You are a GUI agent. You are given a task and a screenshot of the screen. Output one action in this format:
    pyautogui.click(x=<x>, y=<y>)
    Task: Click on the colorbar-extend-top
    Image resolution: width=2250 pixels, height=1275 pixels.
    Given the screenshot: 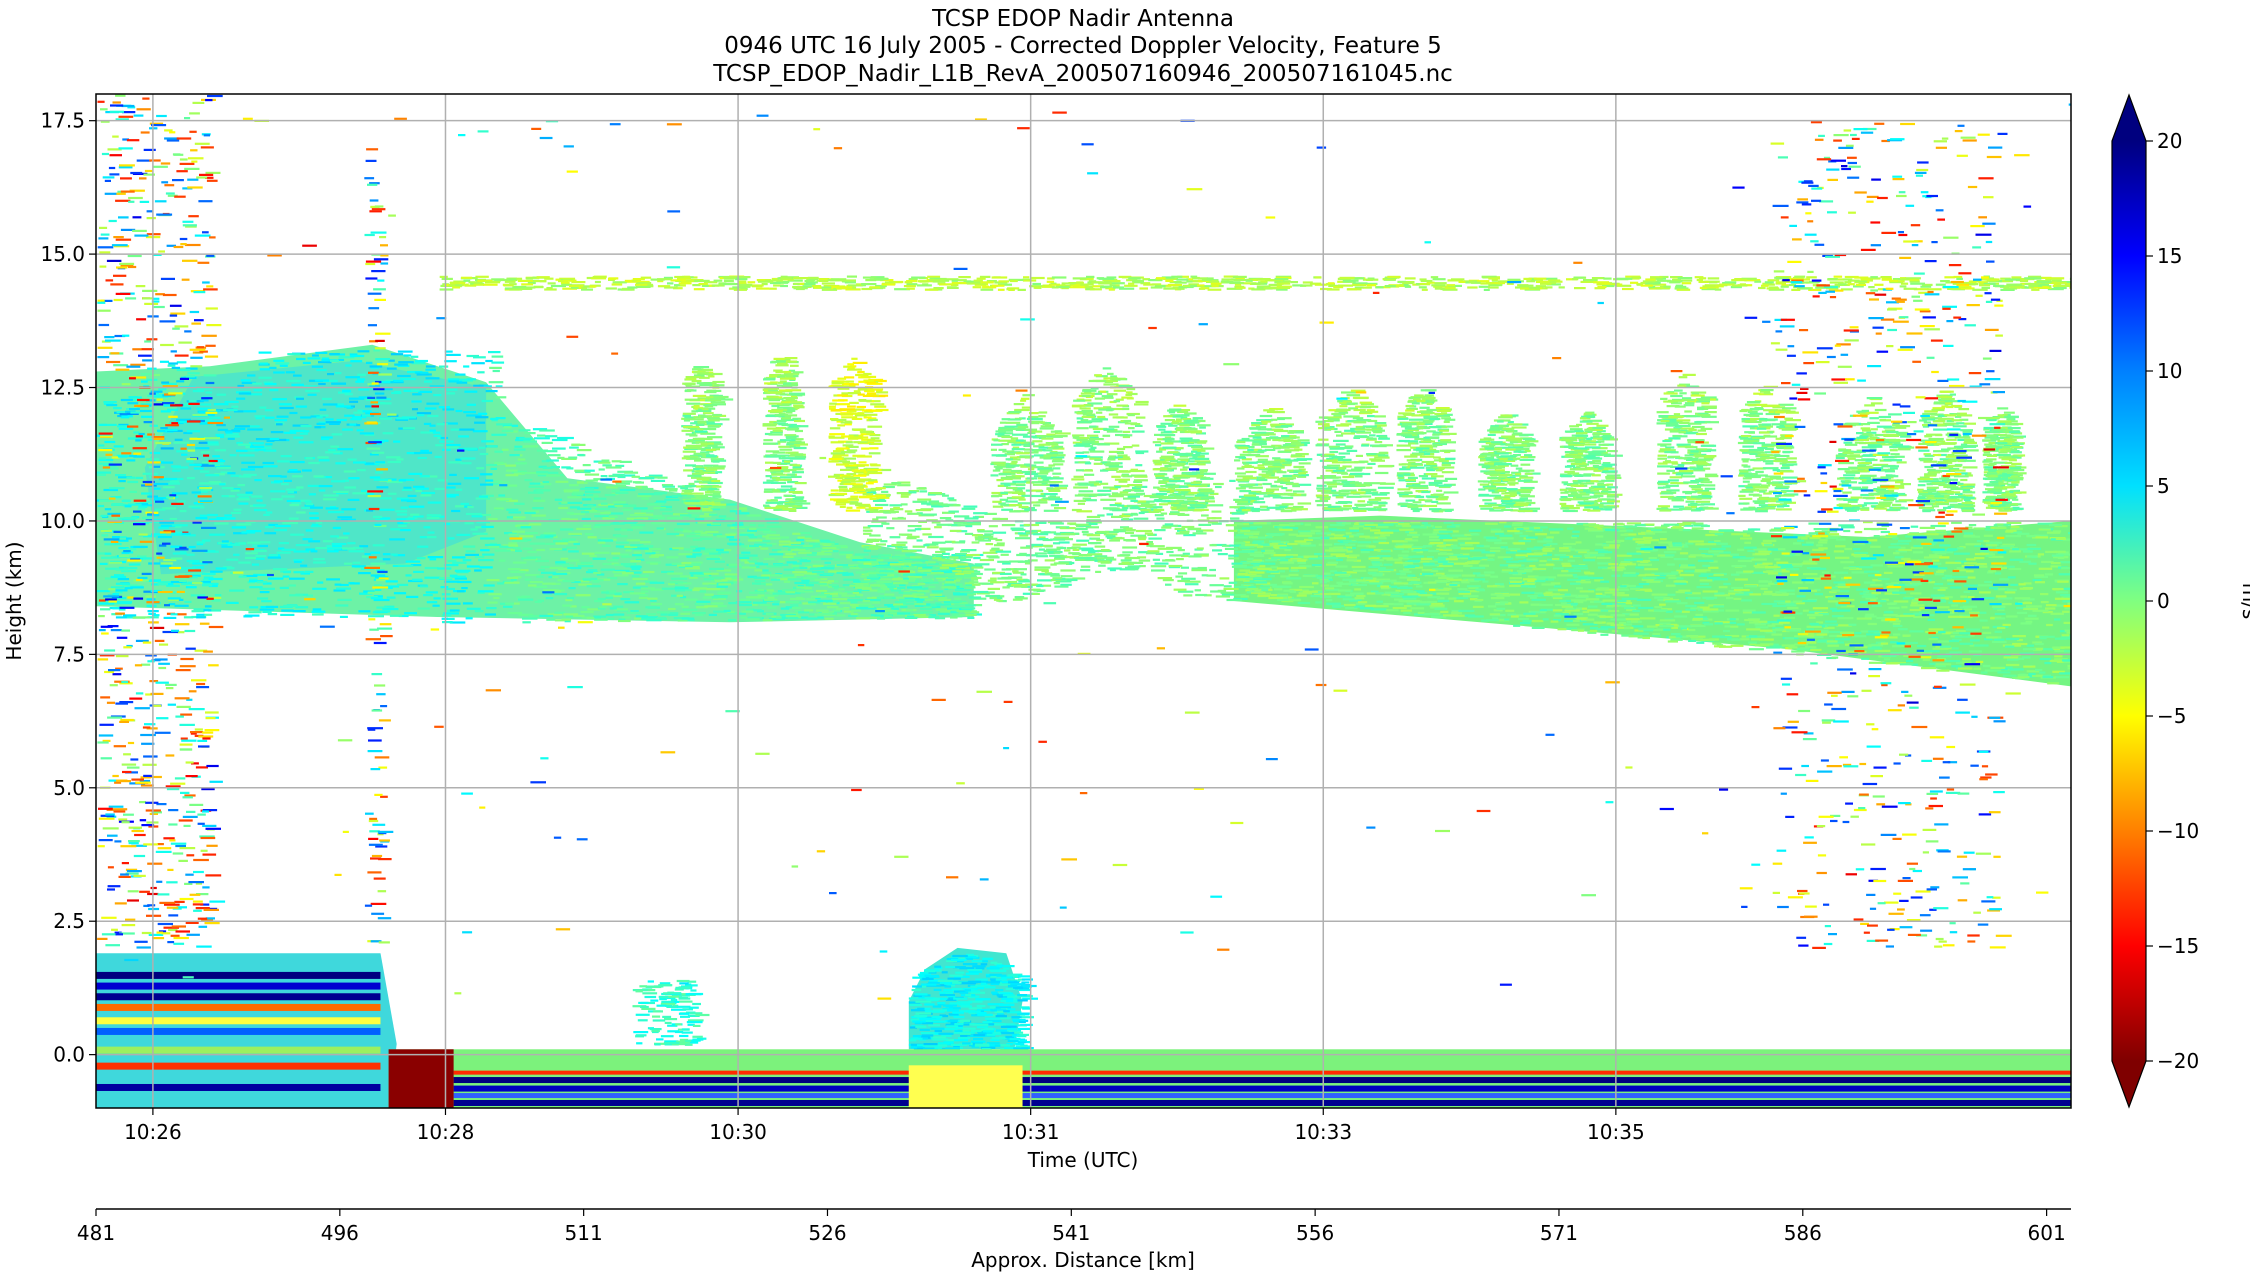 What is the action you would take?
    pyautogui.click(x=2129, y=118)
    